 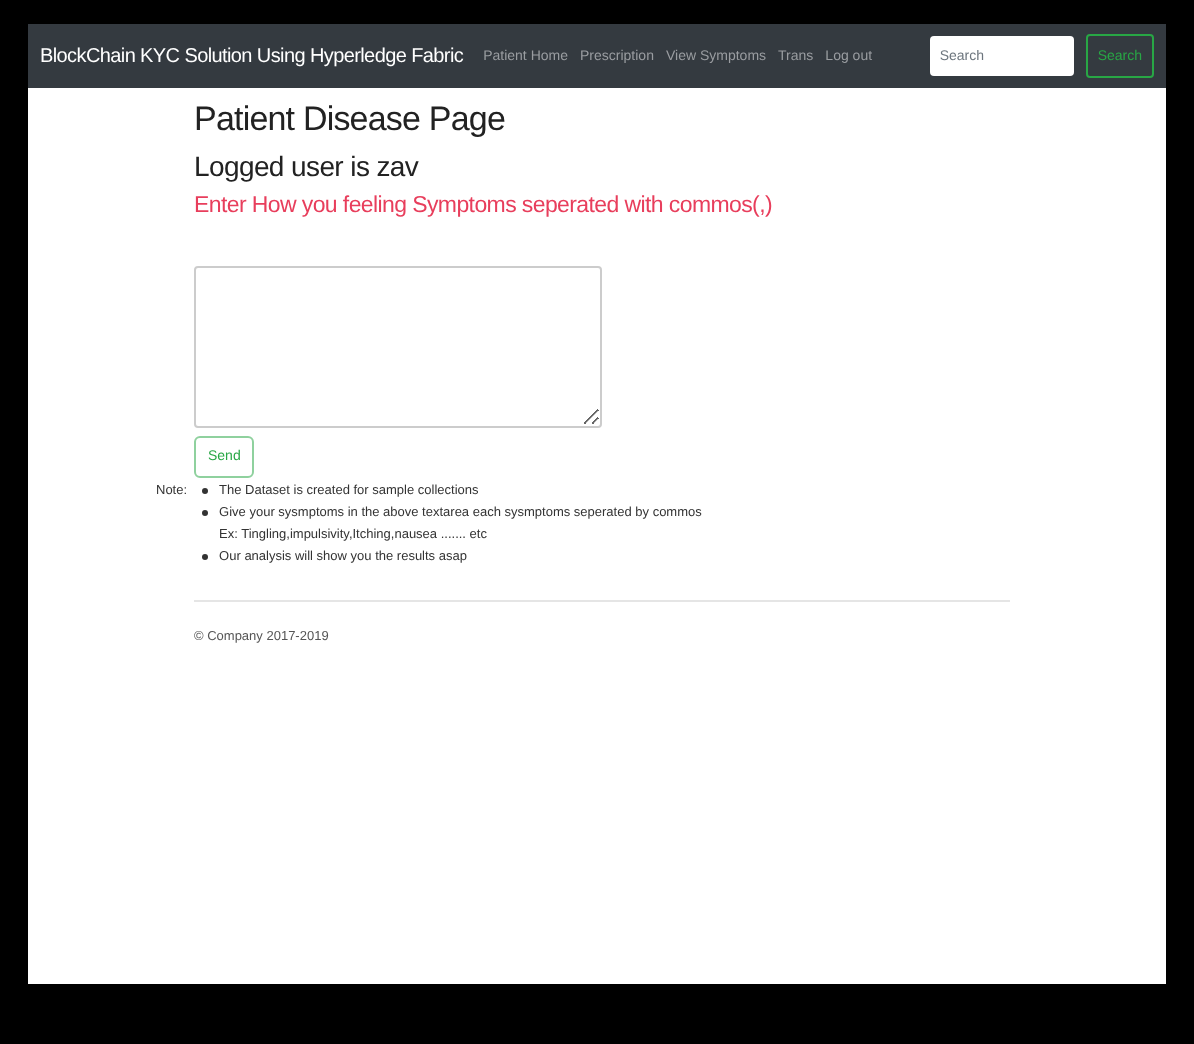 What do you see at coordinates (252, 56) in the screenshot?
I see `brand-link: BlockChain KYC Solution Using Hyperledge Fabric` at bounding box center [252, 56].